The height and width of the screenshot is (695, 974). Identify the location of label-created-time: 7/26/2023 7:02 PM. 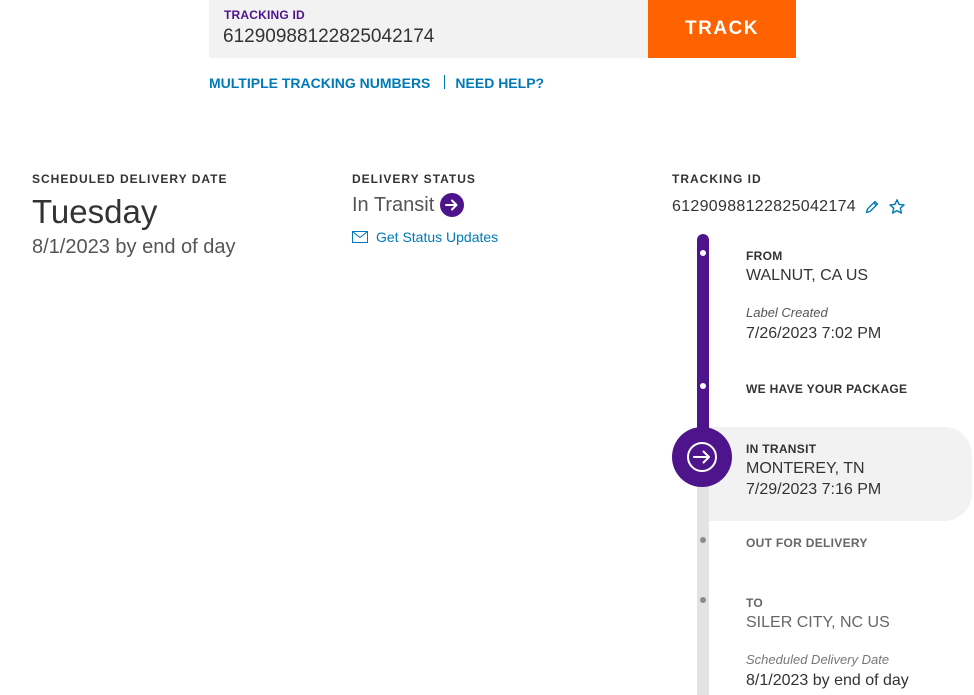
(814, 333).